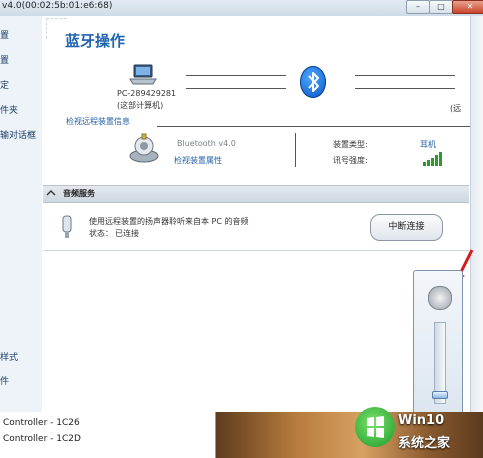 This screenshot has width=483, height=458. I want to click on signal-strength-icon, so click(432, 159).